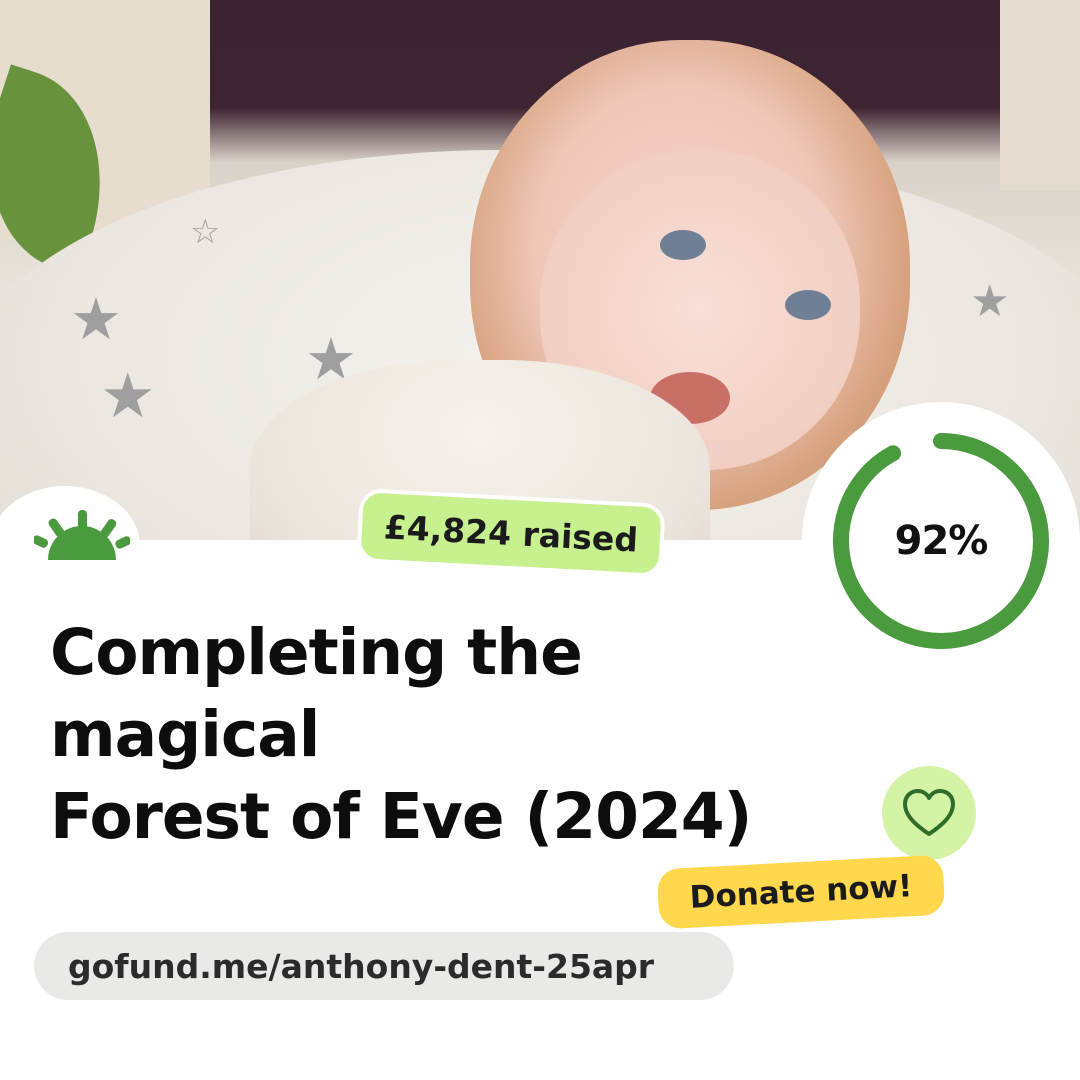 The width and height of the screenshot is (1080, 1080). What do you see at coordinates (401, 816) in the screenshot?
I see `campaign-title-line-2: Forest of Eve (2024)` at bounding box center [401, 816].